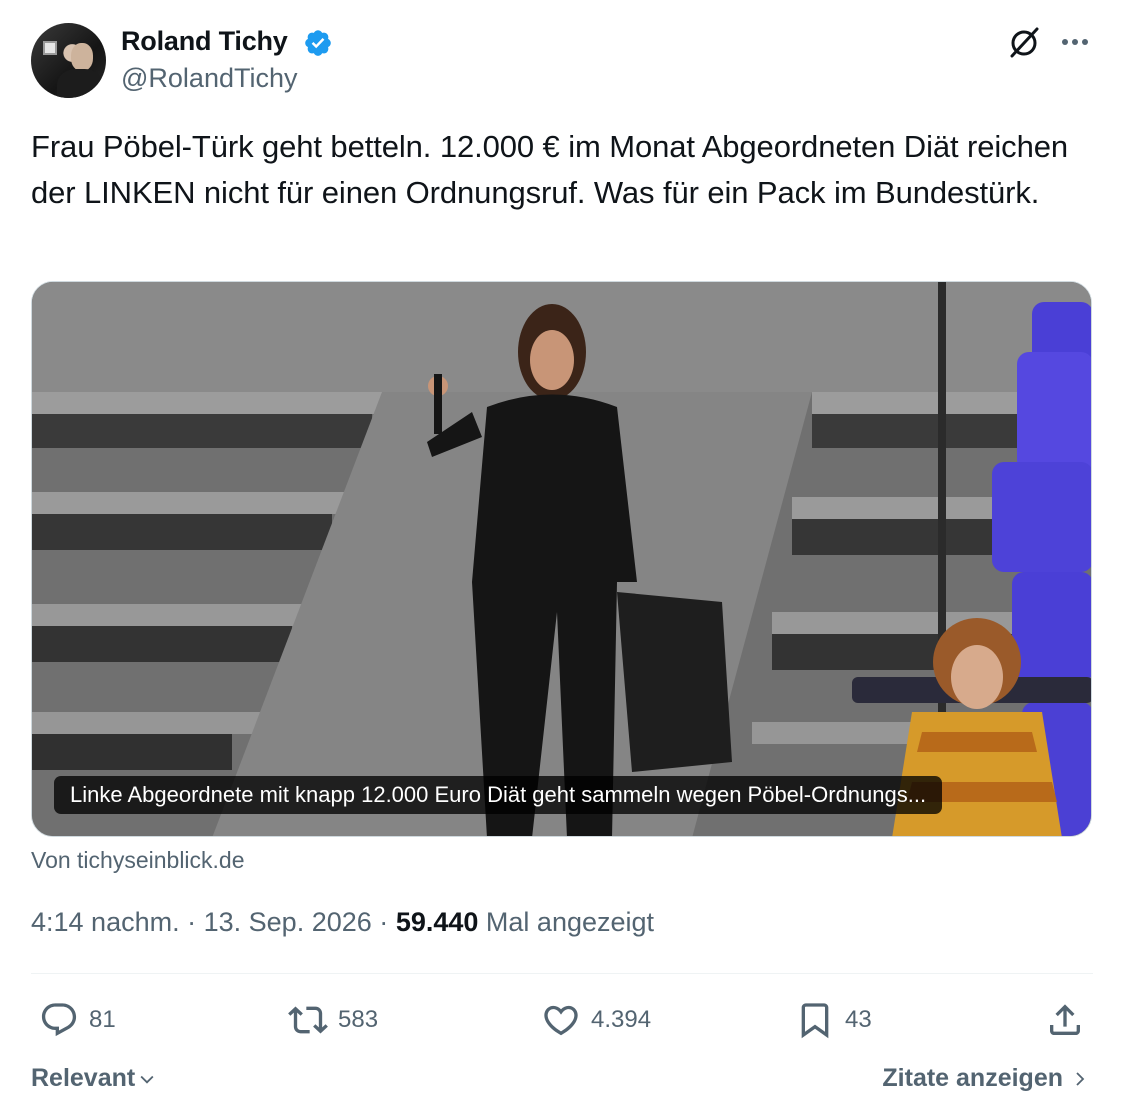 This screenshot has height=1117, width=1123. I want to click on like-button: 4.394, so click(596, 1020).